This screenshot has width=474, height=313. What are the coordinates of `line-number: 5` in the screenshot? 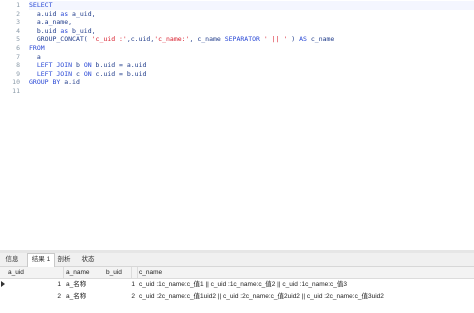 It's located at (18, 39).